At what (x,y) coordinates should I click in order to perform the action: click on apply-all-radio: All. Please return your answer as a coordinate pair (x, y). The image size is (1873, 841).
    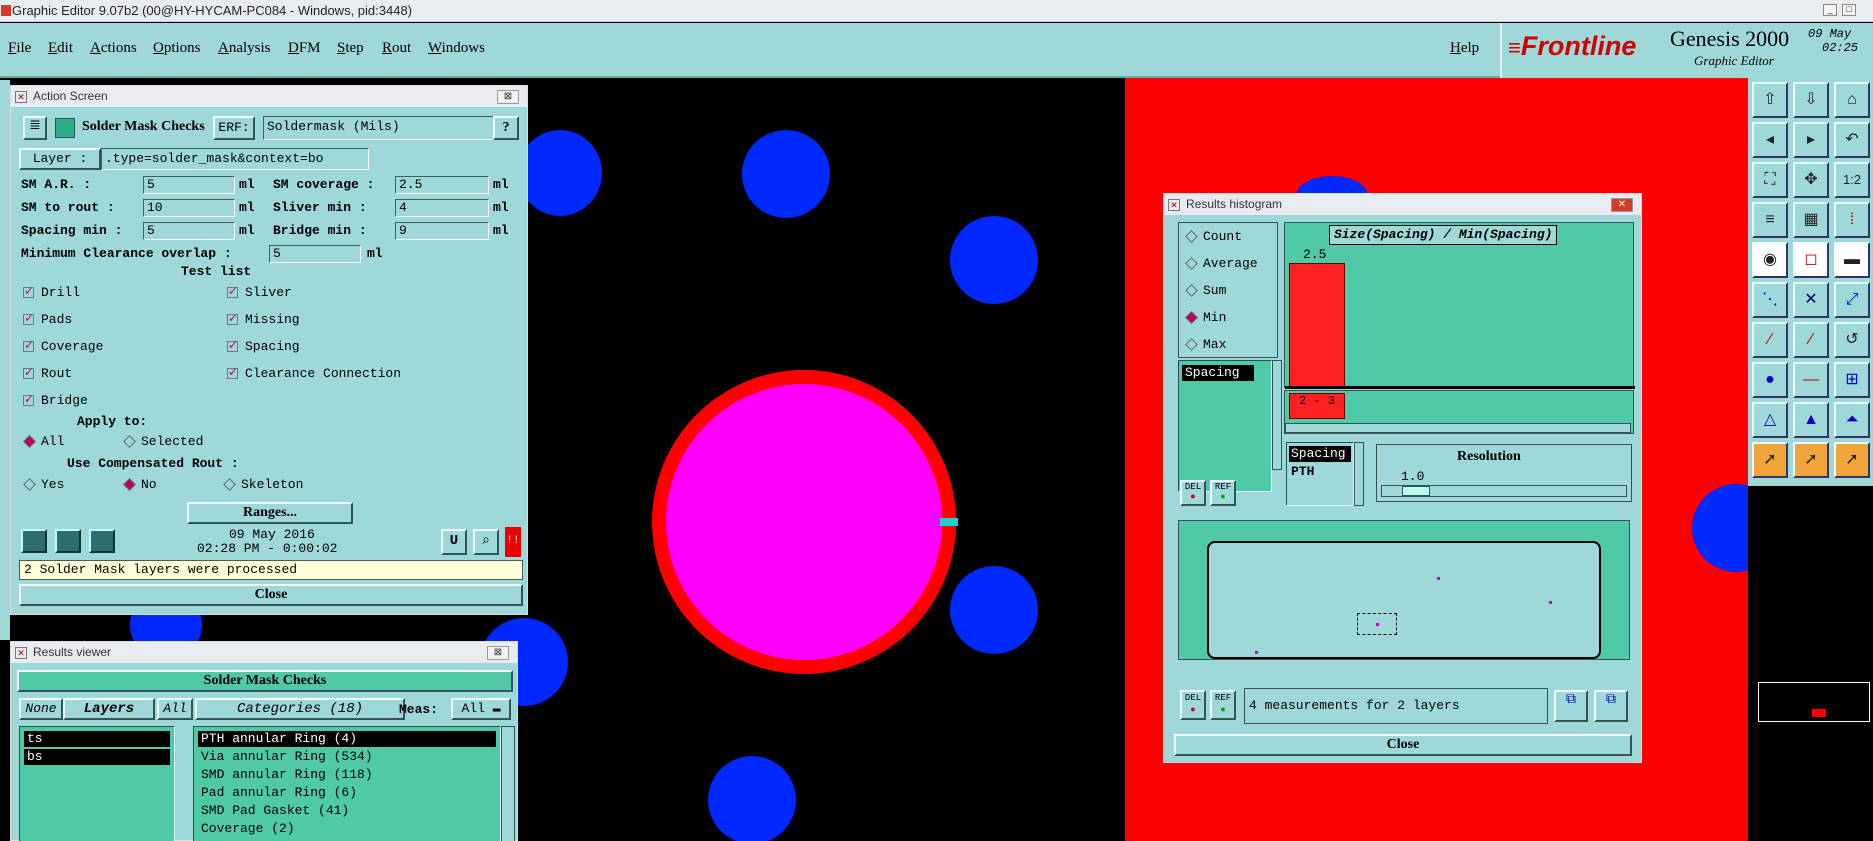
    Looking at the image, I should click on (43, 441).